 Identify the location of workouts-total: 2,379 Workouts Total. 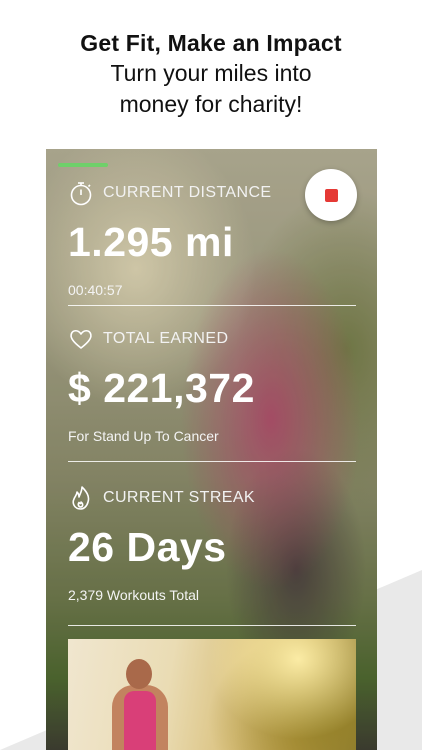
(134, 595).